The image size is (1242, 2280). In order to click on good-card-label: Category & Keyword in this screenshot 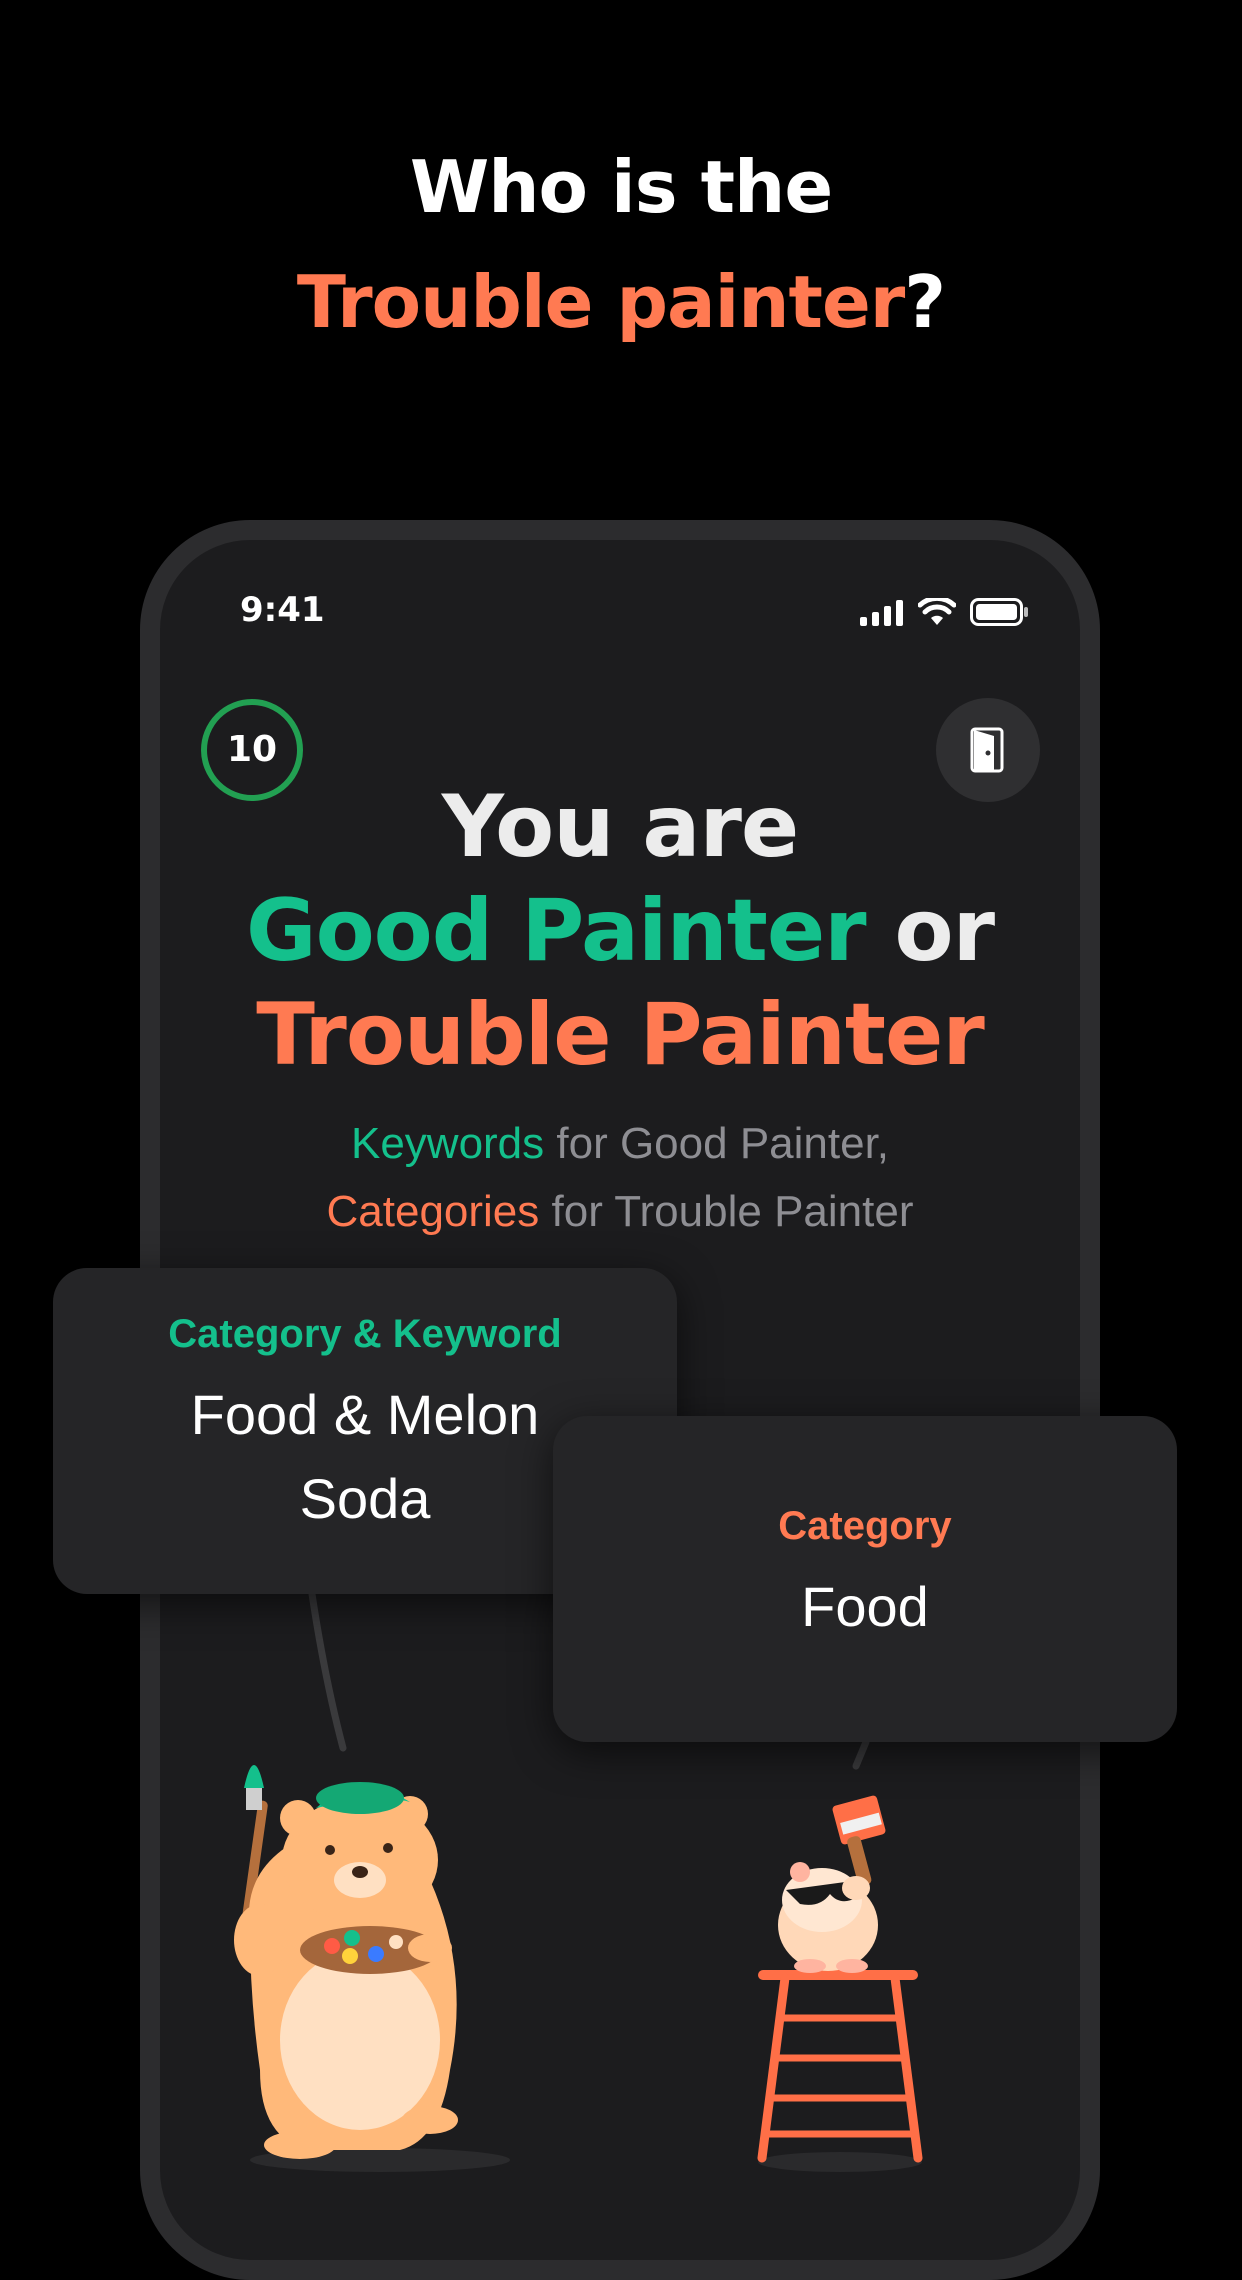, I will do `click(365, 1334)`.